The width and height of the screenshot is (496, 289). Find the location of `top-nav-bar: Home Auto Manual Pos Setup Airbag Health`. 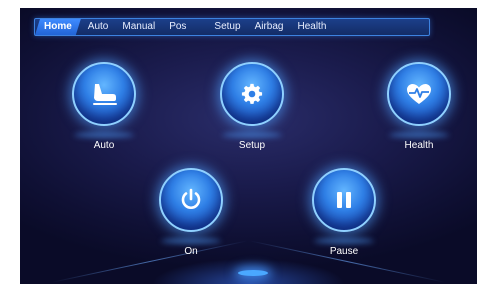

top-nav-bar: Home Auto Manual Pos Setup Airbag Health is located at coordinates (232, 27).